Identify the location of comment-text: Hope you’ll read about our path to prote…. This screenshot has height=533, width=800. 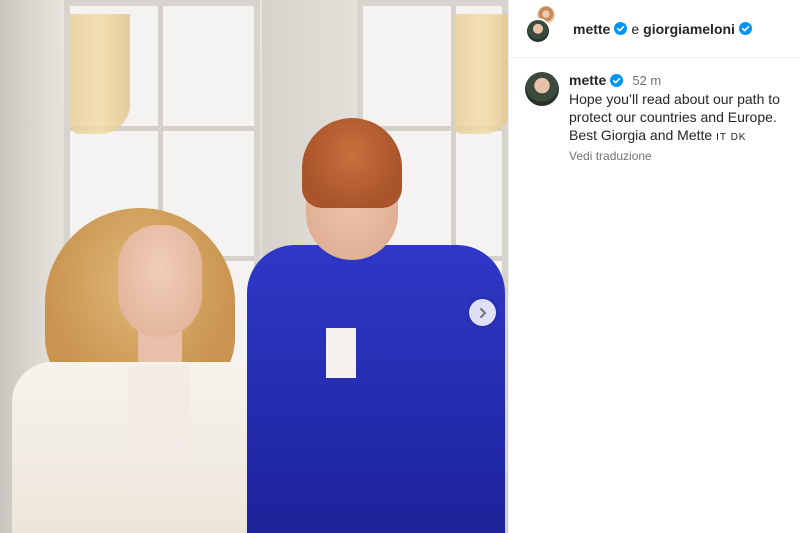
(682, 118).